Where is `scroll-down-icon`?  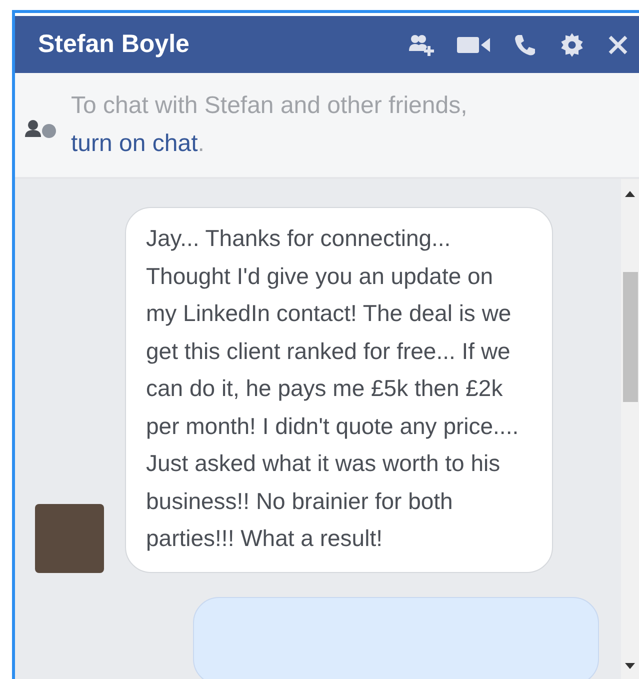
scroll-down-icon is located at coordinates (630, 666).